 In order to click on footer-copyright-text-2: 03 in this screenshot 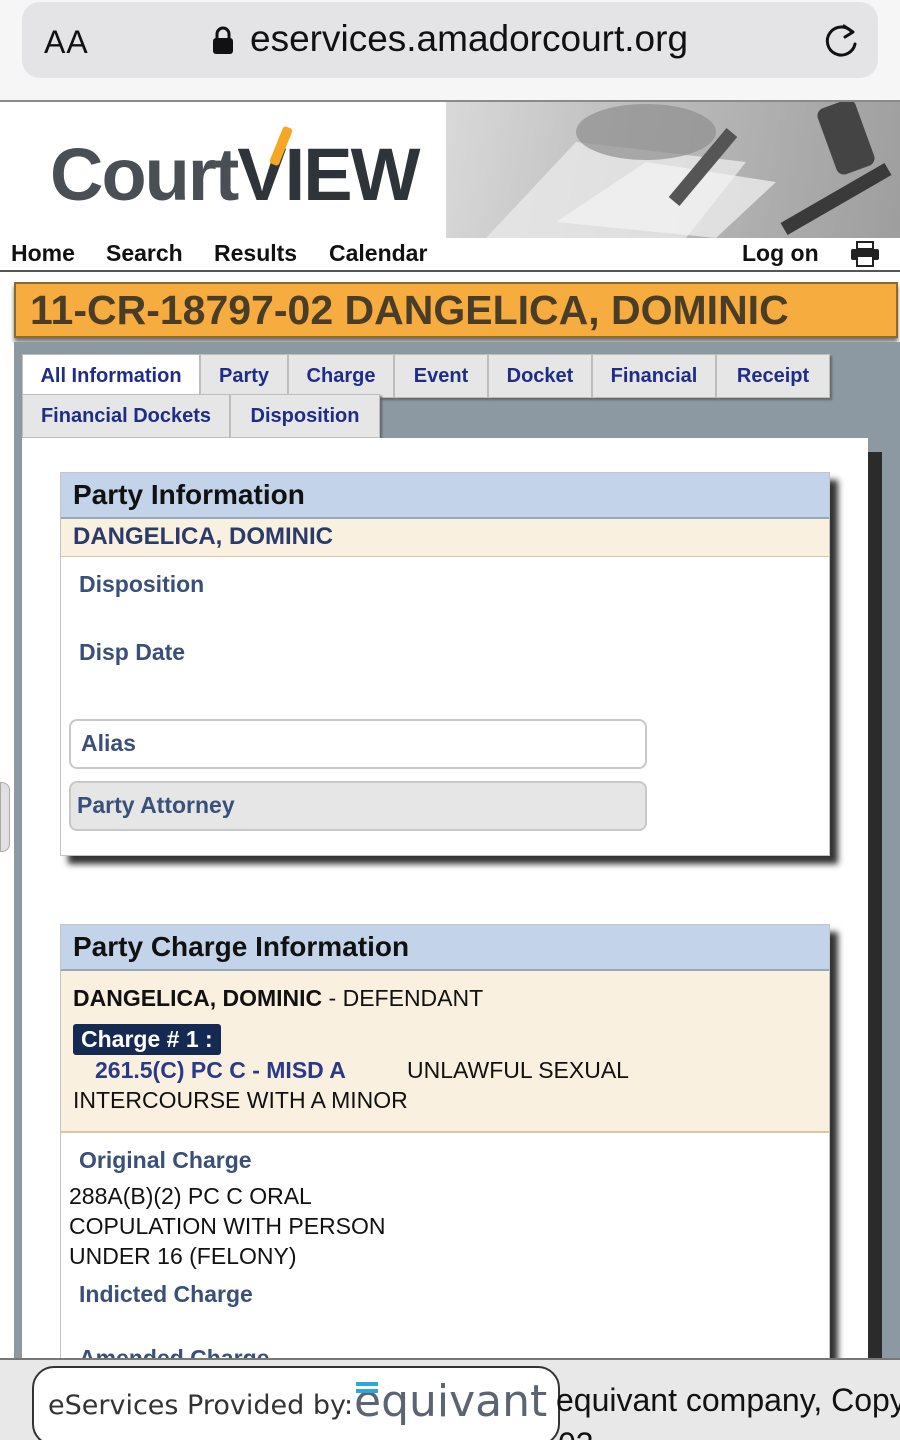, I will do `click(576, 1433)`.